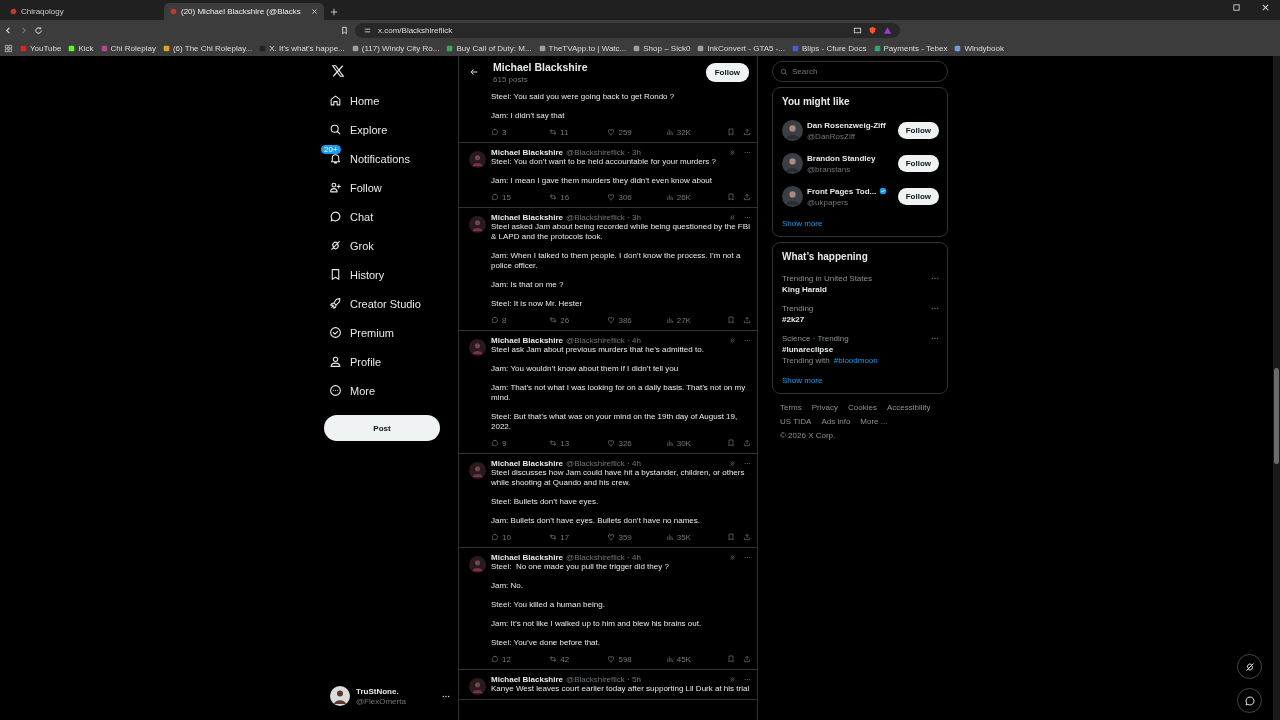 Image resolution: width=1280 pixels, height=720 pixels. What do you see at coordinates (38, 30) in the screenshot?
I see `reload-icon` at bounding box center [38, 30].